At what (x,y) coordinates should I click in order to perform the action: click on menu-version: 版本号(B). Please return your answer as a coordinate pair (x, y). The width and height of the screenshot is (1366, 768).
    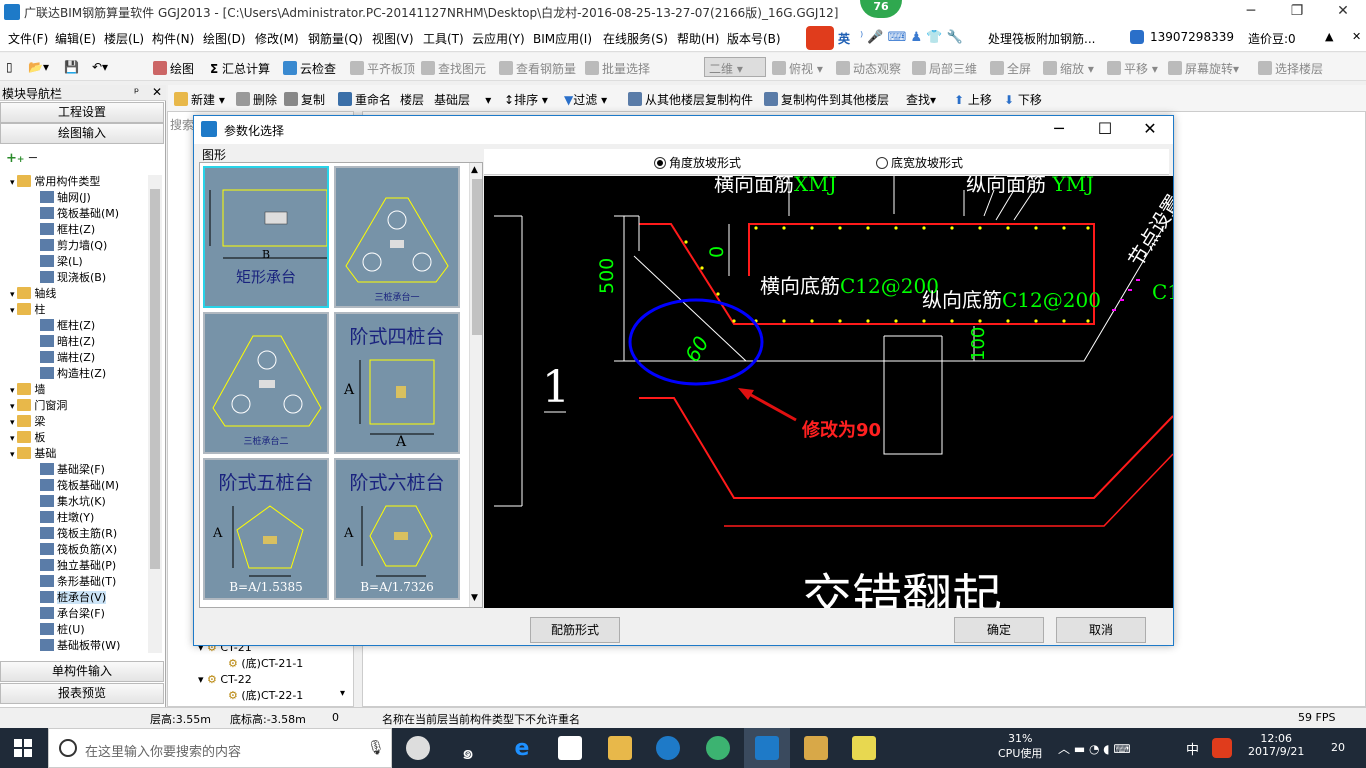
    Looking at the image, I should click on (754, 38).